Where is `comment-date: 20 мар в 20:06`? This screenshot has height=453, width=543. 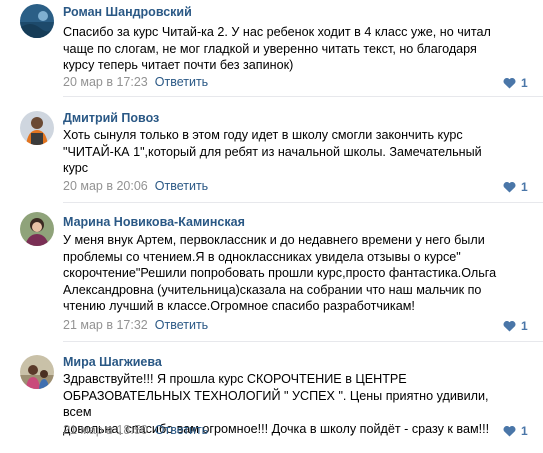 comment-date: 20 мар в 20:06 is located at coordinates (105, 186).